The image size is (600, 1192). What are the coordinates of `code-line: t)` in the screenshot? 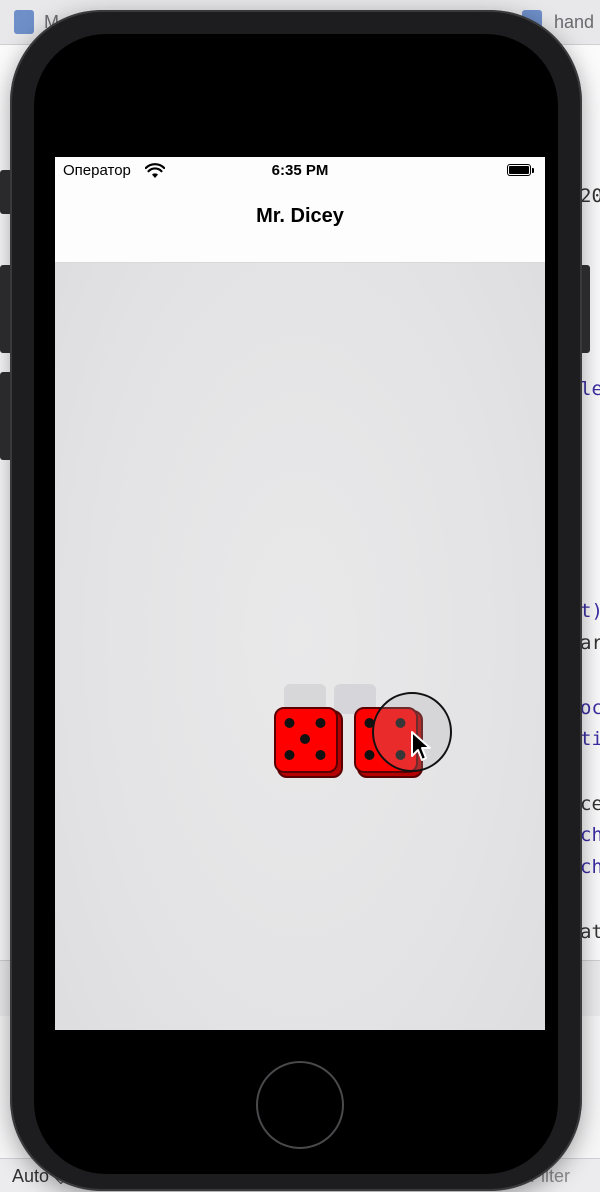 It's located at (590, 611).